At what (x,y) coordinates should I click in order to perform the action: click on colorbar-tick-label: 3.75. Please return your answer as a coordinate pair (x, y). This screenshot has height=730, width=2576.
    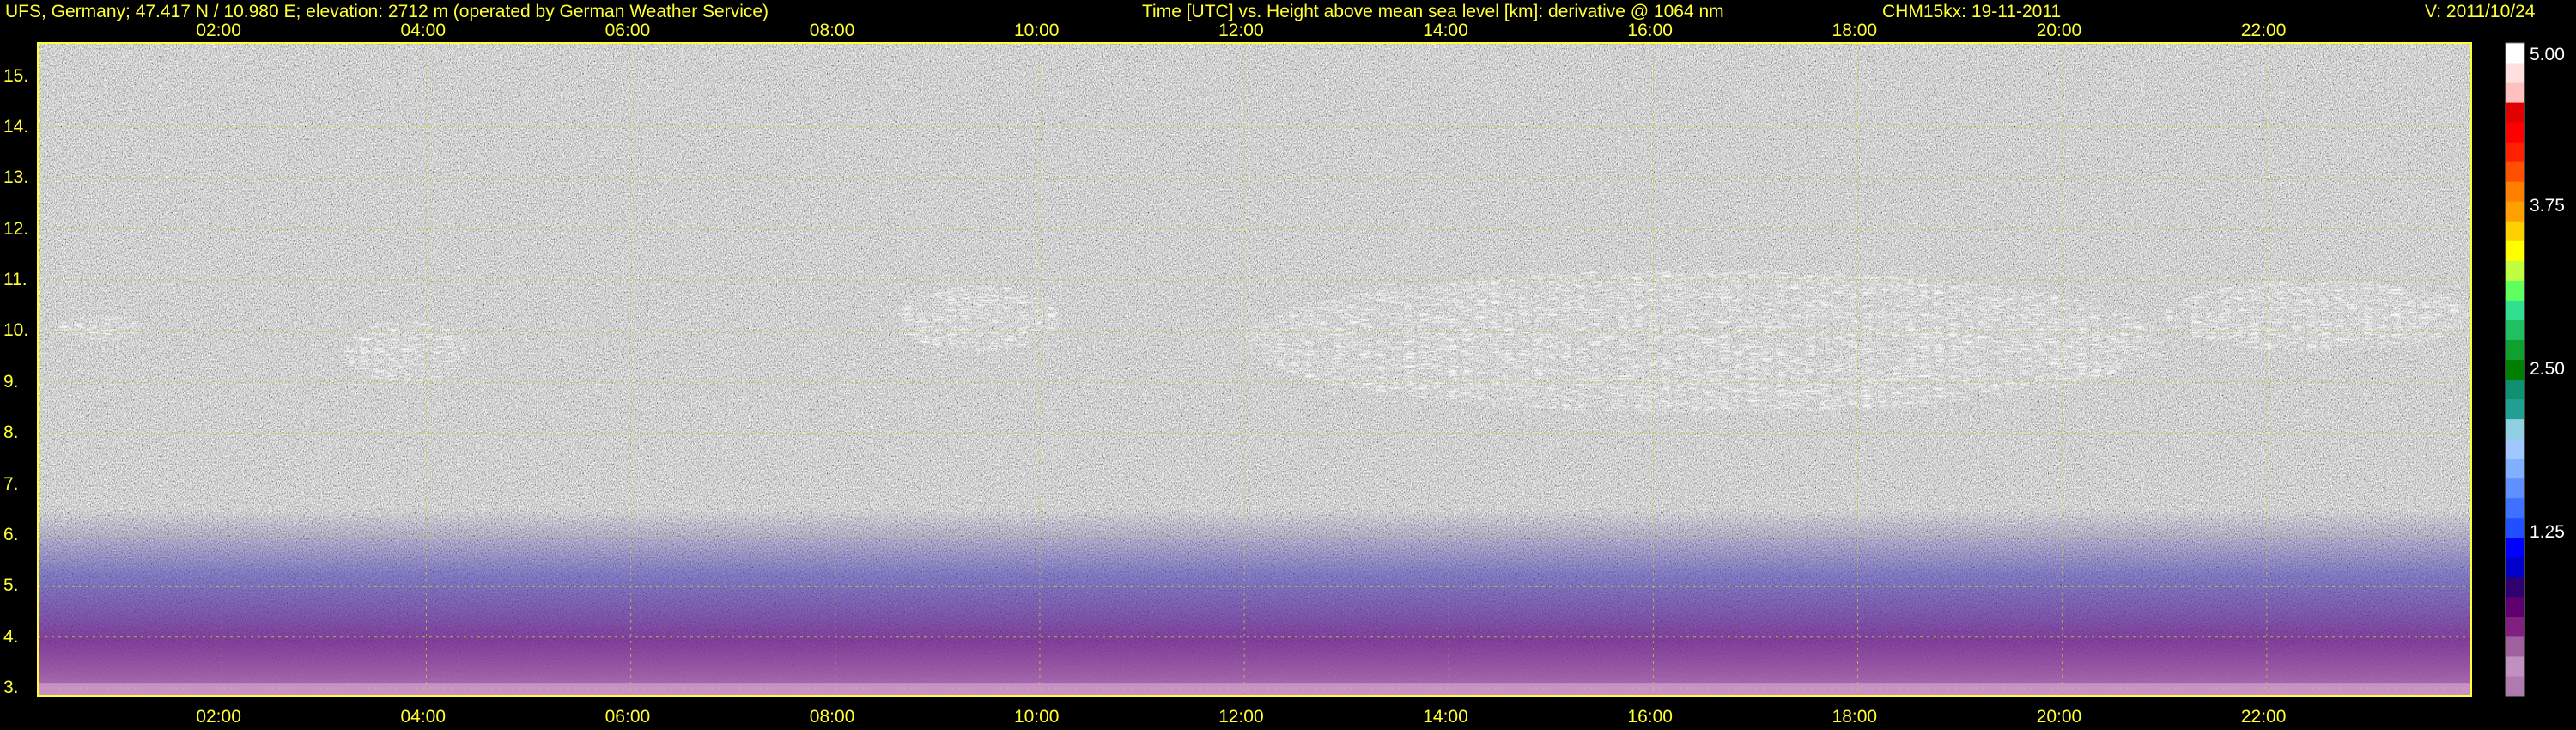
    Looking at the image, I should click on (2547, 206).